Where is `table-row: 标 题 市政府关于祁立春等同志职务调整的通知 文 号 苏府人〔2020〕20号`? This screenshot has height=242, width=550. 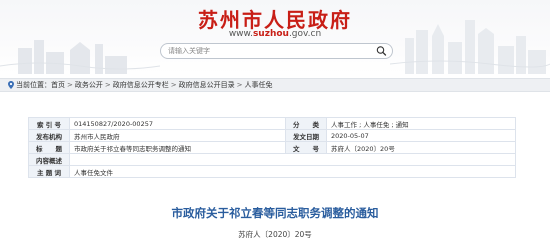 table-row: 标 题 市政府关于祁立春等同志职务调整的通知 文 号 苏府人〔2020〕20号 is located at coordinates (272, 147).